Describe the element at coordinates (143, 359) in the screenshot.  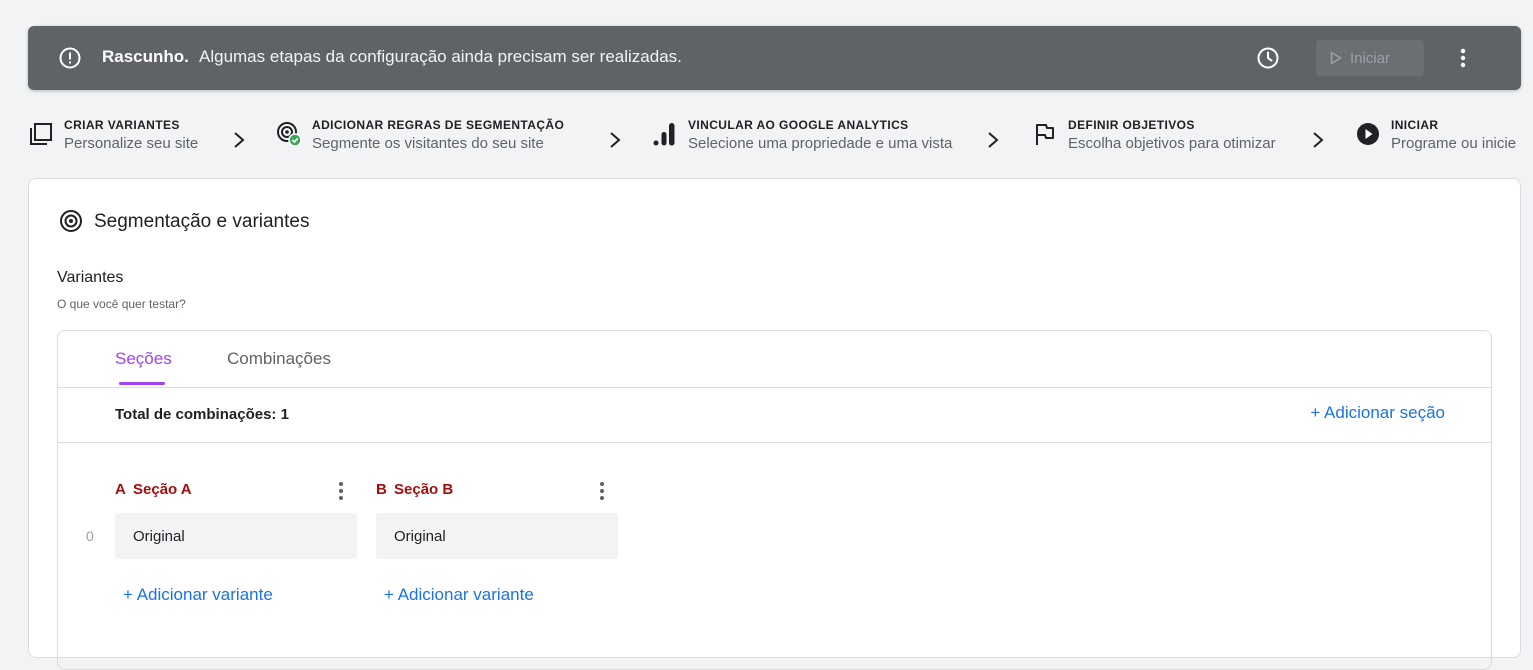
I see `tab-sections: Seções` at that location.